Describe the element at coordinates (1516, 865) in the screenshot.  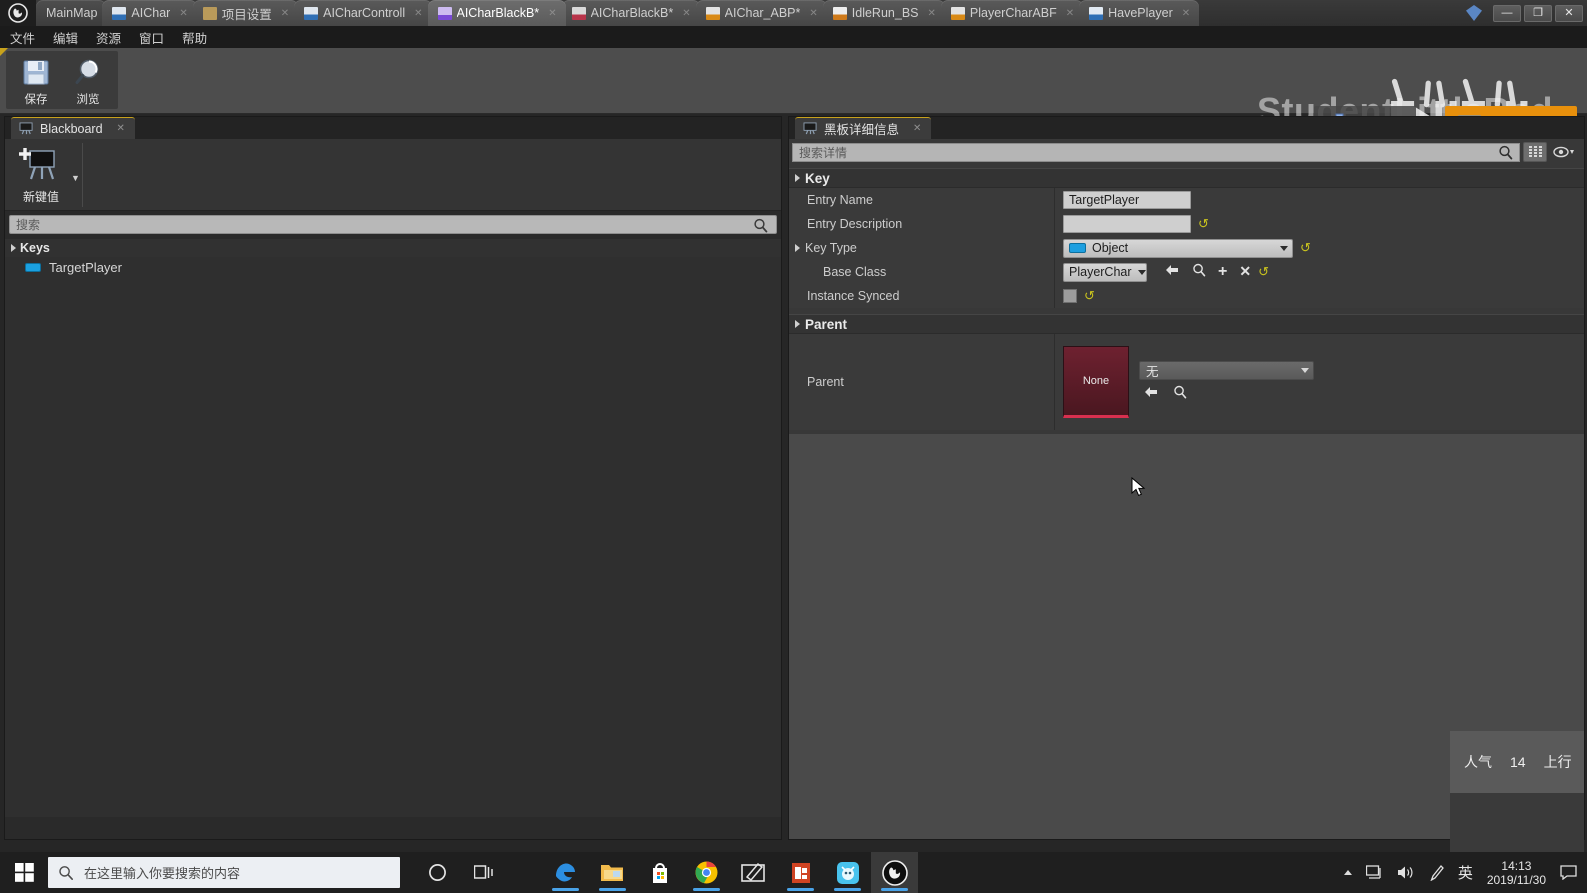
I see `clock-time: 14:13` at that location.